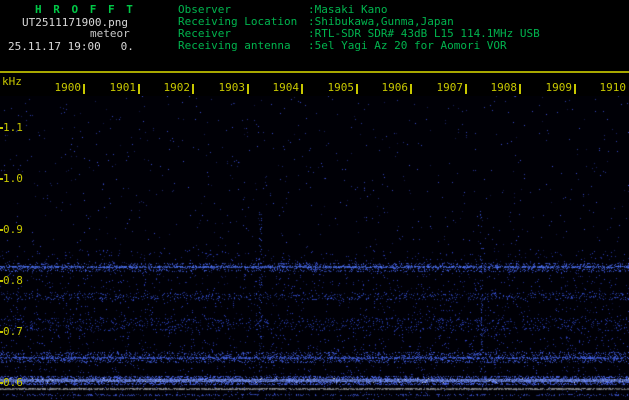  What do you see at coordinates (13, 331) in the screenshot?
I see `y-tick-label: 0.7` at bounding box center [13, 331].